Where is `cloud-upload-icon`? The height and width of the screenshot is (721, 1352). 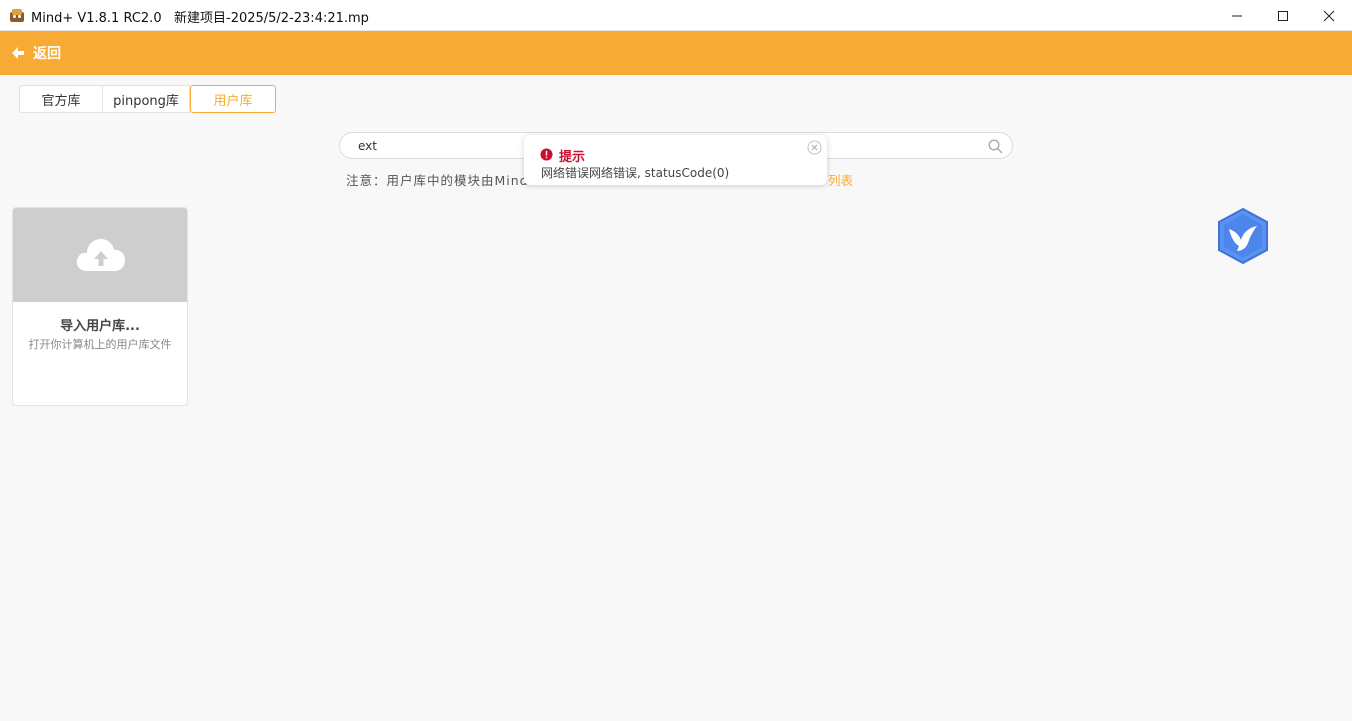
cloud-upload-icon is located at coordinates (100, 255).